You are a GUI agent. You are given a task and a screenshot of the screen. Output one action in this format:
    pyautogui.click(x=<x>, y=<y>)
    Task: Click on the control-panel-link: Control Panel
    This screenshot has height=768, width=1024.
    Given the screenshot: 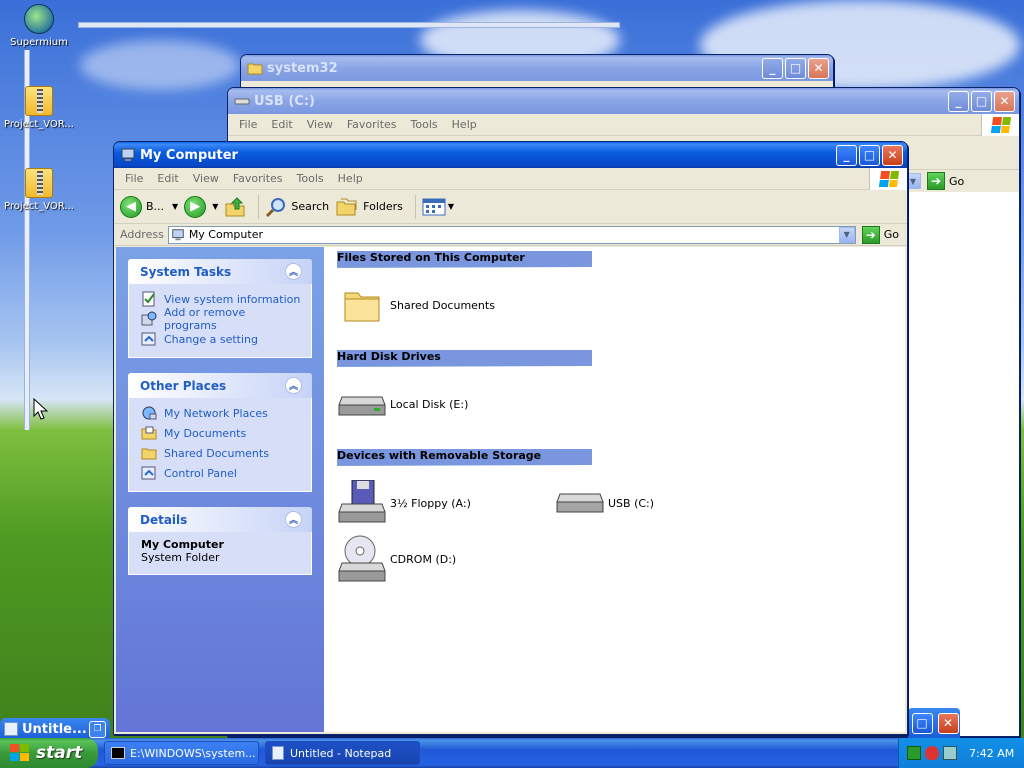 What is the action you would take?
    pyautogui.click(x=221, y=473)
    